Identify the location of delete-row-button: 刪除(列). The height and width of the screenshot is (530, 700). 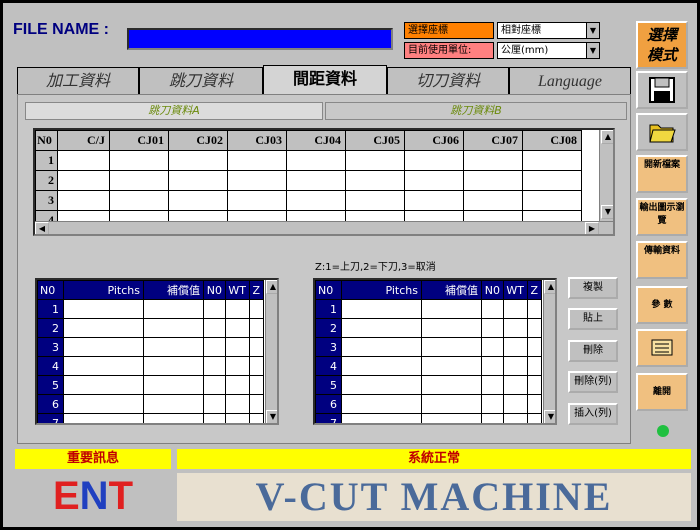
(593, 382).